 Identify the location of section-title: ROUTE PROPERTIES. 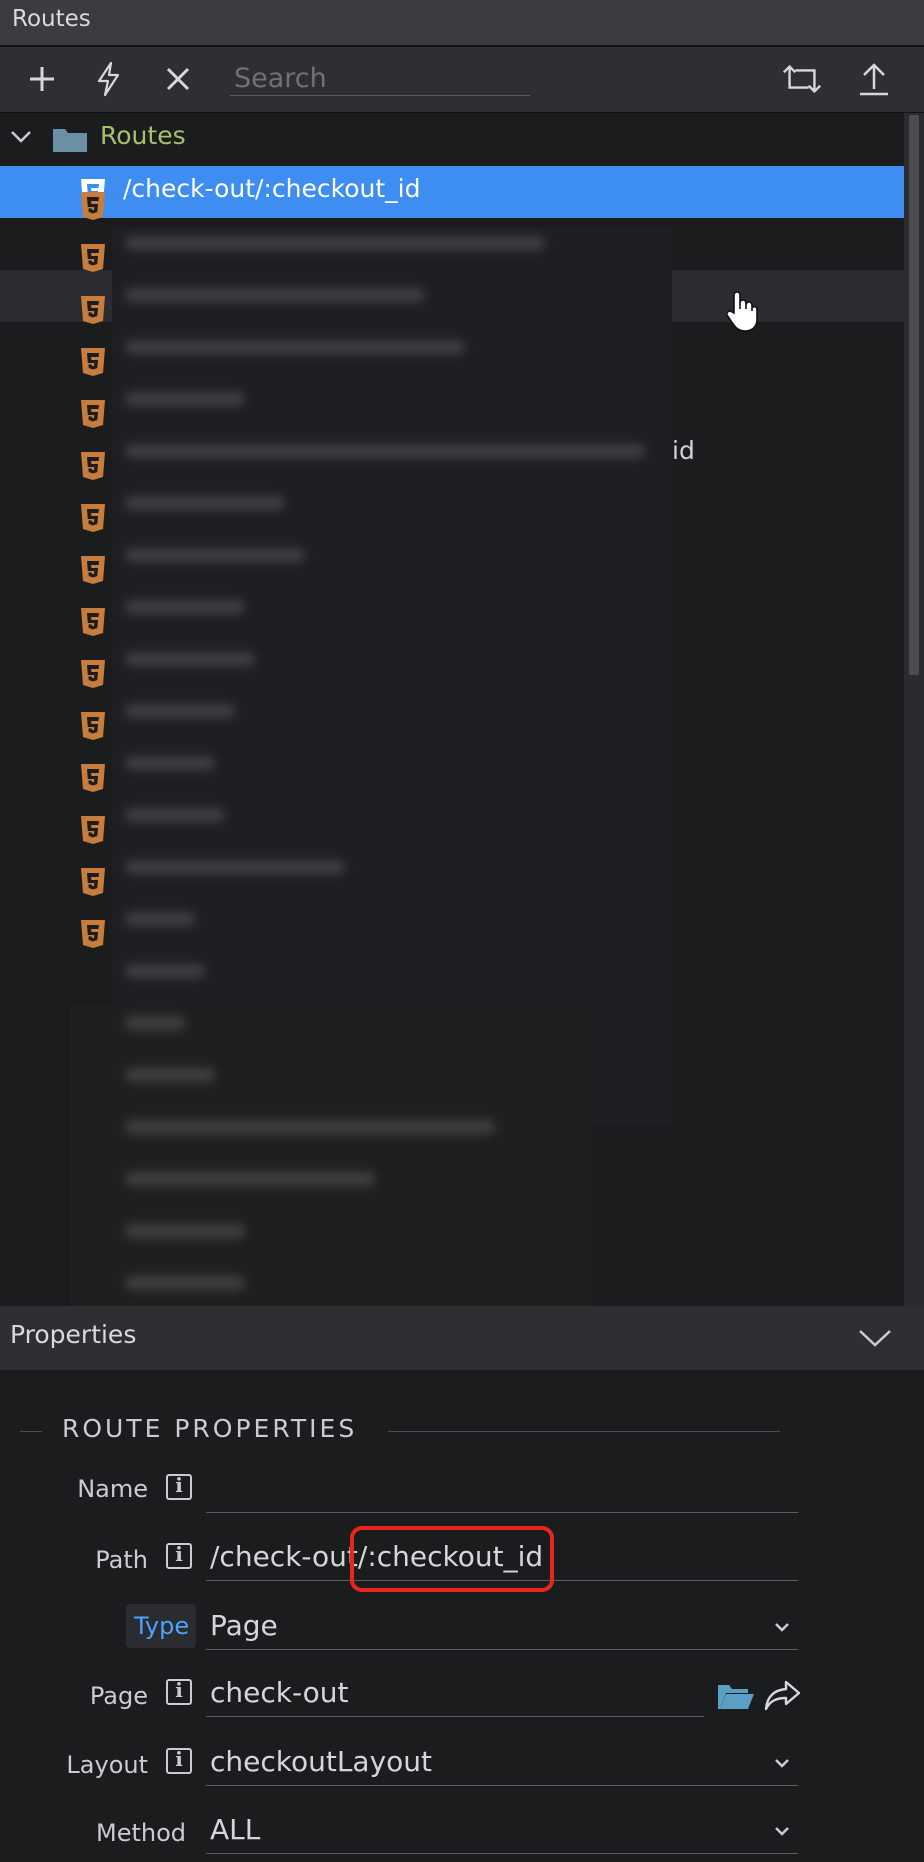
(210, 1428).